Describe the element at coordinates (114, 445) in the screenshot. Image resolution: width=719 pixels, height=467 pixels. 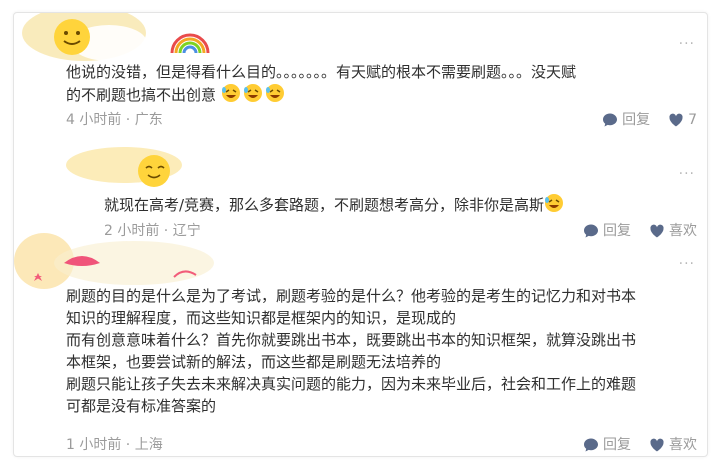
I see `comment-meta: 1 小时前 · 上海` at that location.